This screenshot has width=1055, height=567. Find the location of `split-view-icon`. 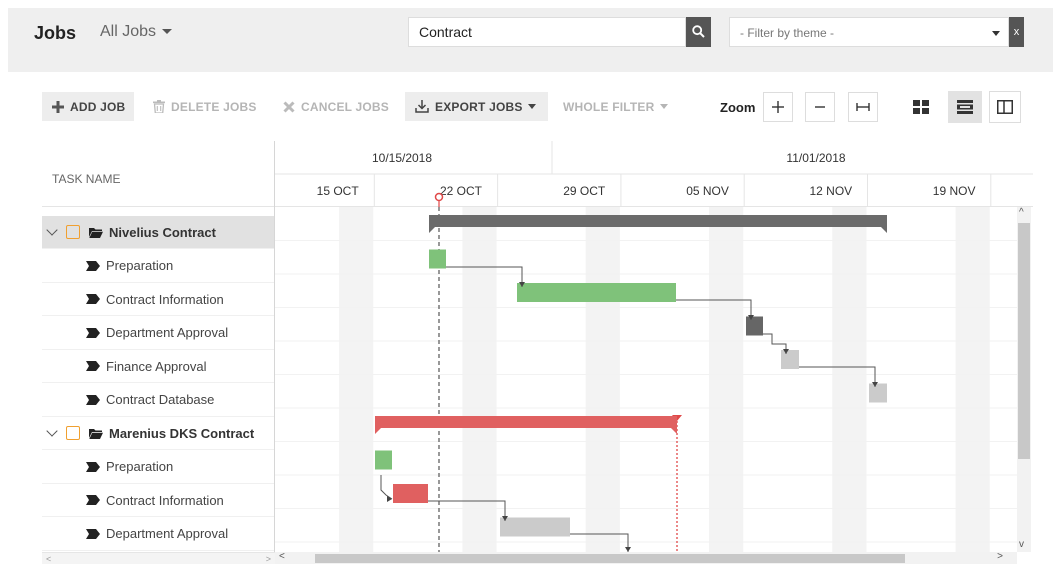

split-view-icon is located at coordinates (1005, 107).